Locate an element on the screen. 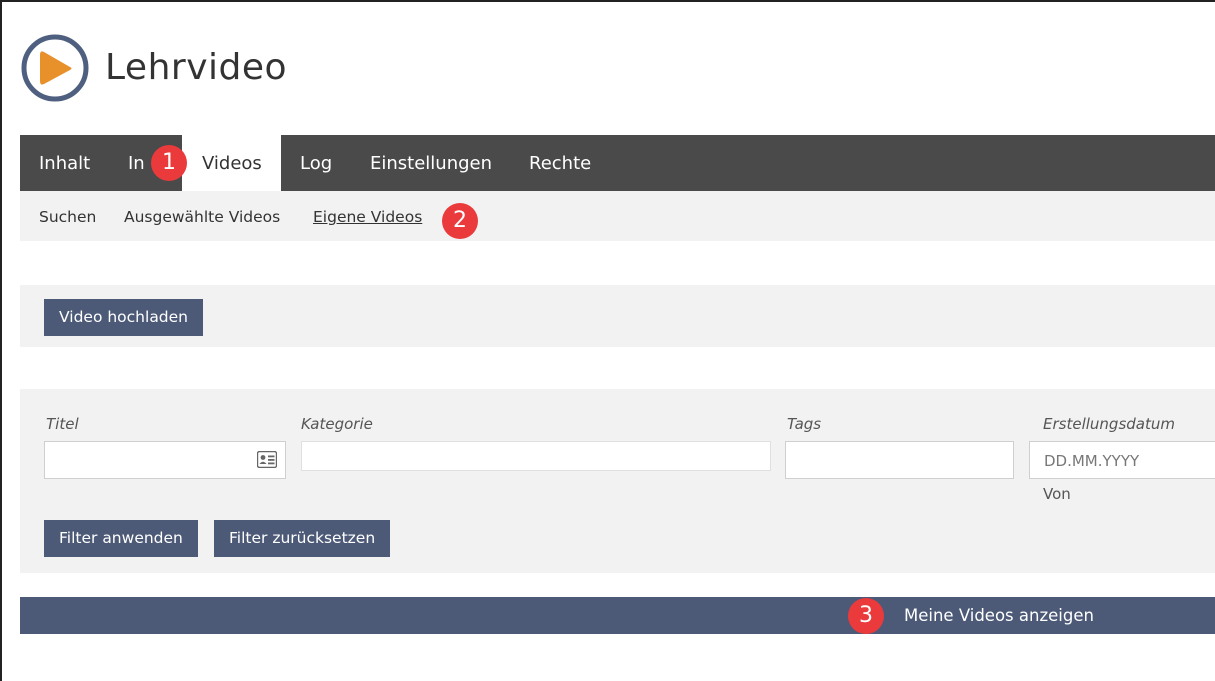 Image resolution: width=1215 pixels, height=681 pixels. sub-tab-bar: Suchen Ausgewählte Videos Eigene Videos is located at coordinates (617, 216).